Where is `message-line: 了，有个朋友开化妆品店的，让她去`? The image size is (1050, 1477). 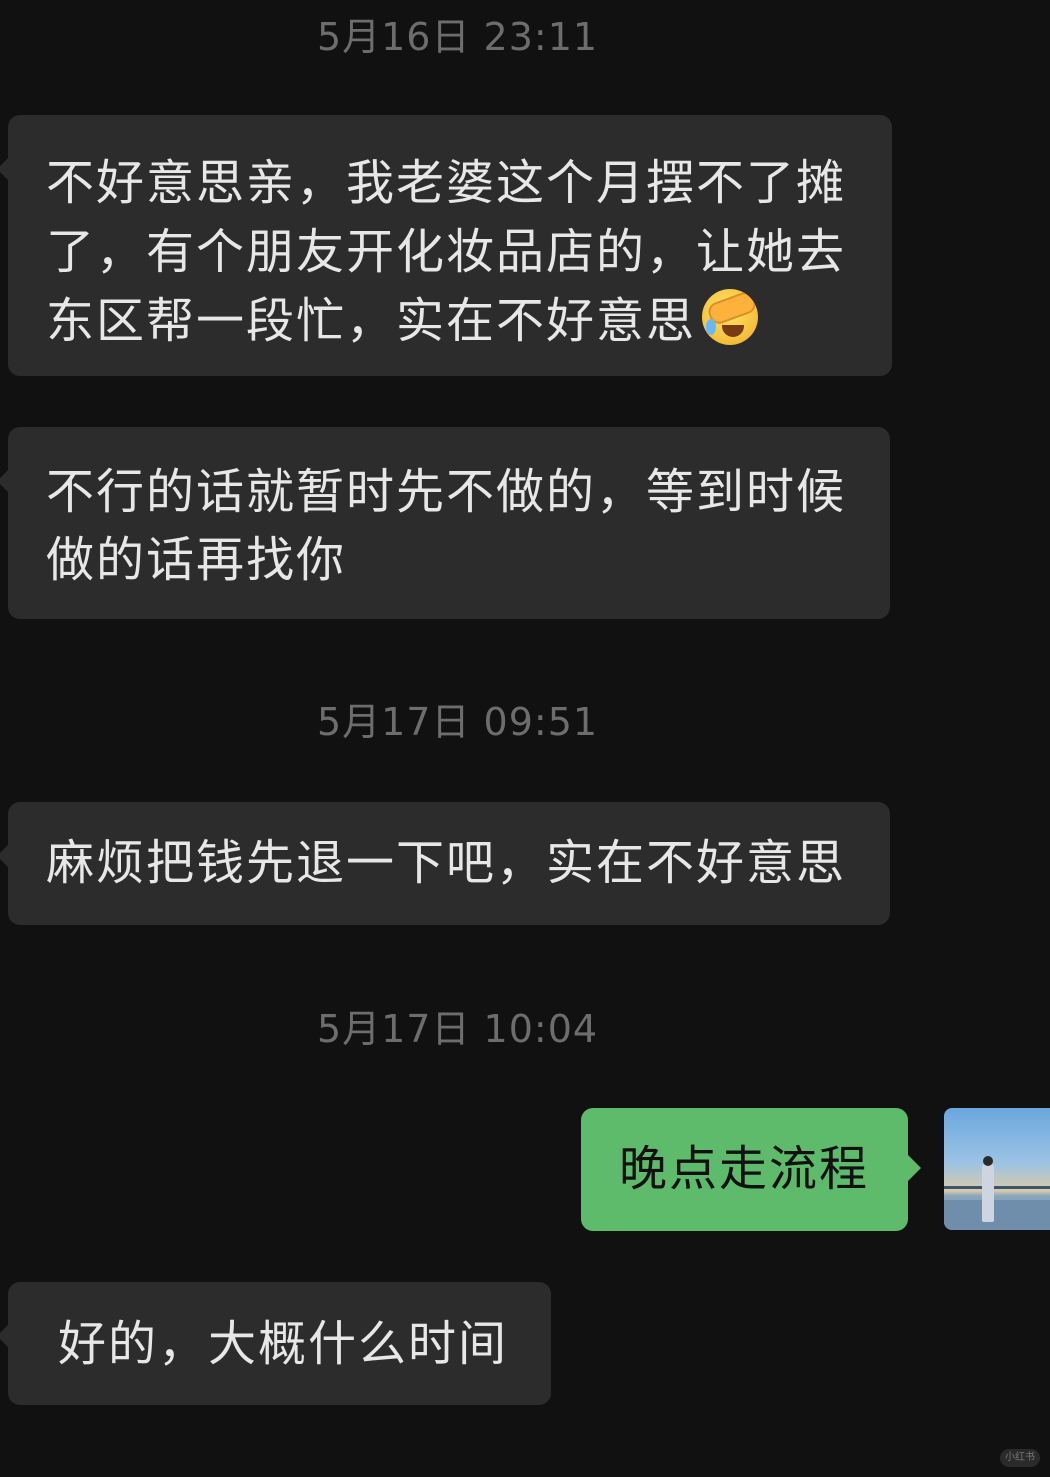
message-line: 了，有个朋友开化妆品店的，让她去 is located at coordinates (446, 252).